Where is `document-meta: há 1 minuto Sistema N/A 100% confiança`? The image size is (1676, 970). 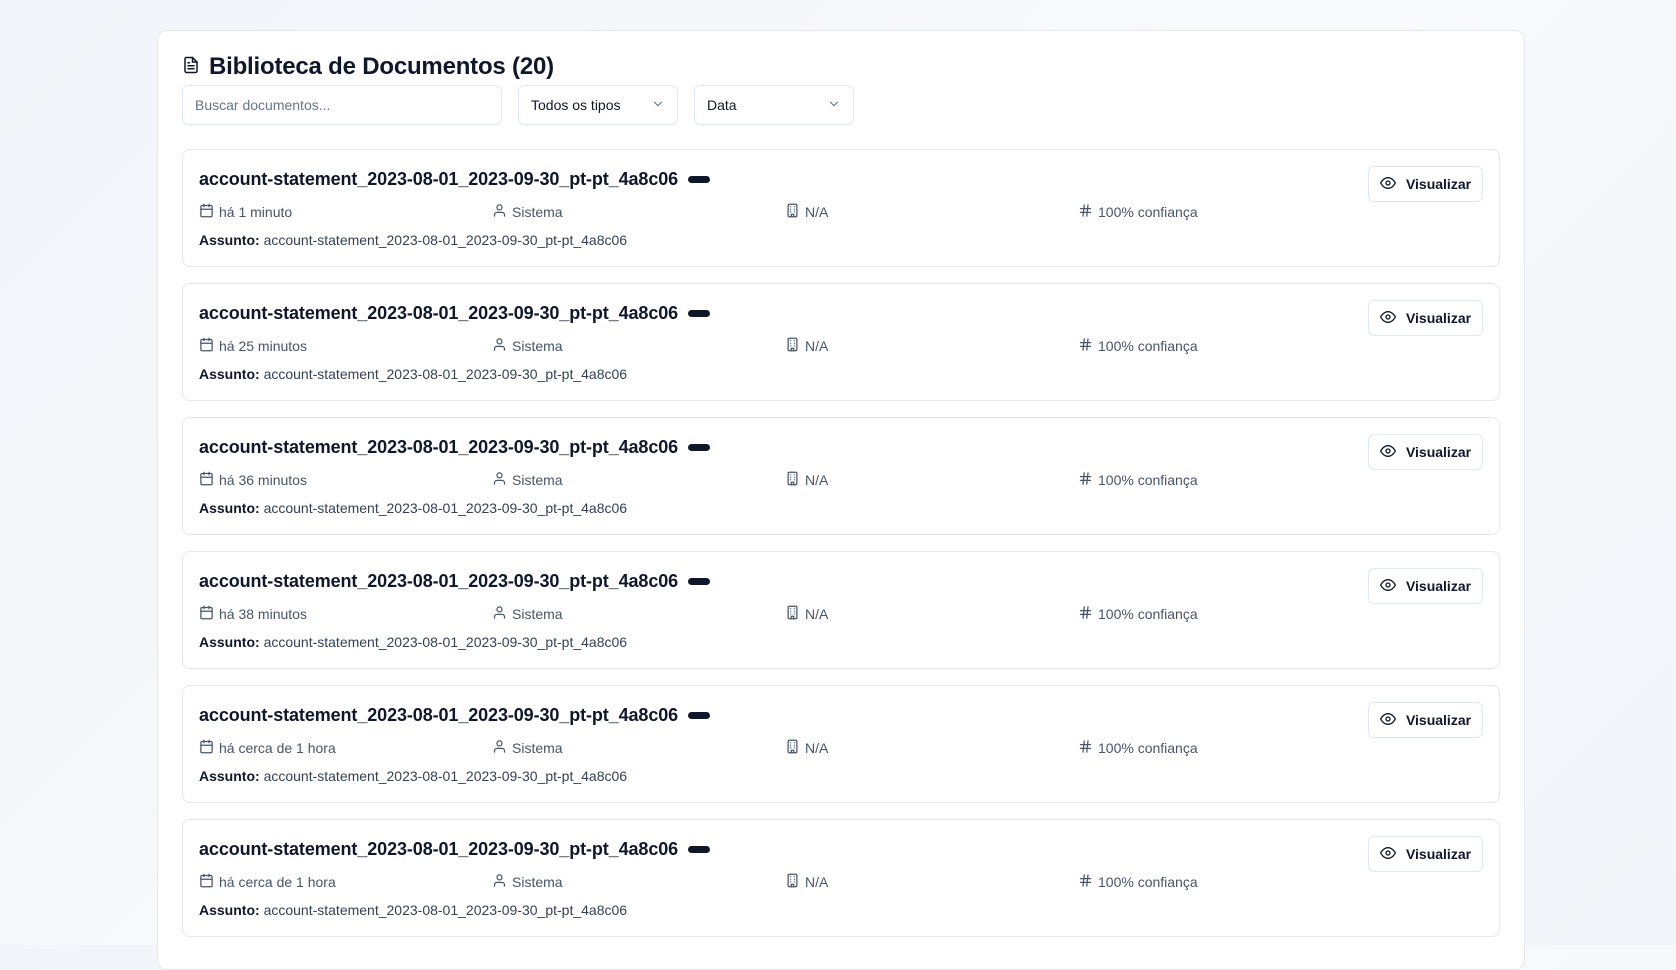 document-meta: há 1 minuto Sistema N/A 100% confiança is located at coordinates (699, 213).